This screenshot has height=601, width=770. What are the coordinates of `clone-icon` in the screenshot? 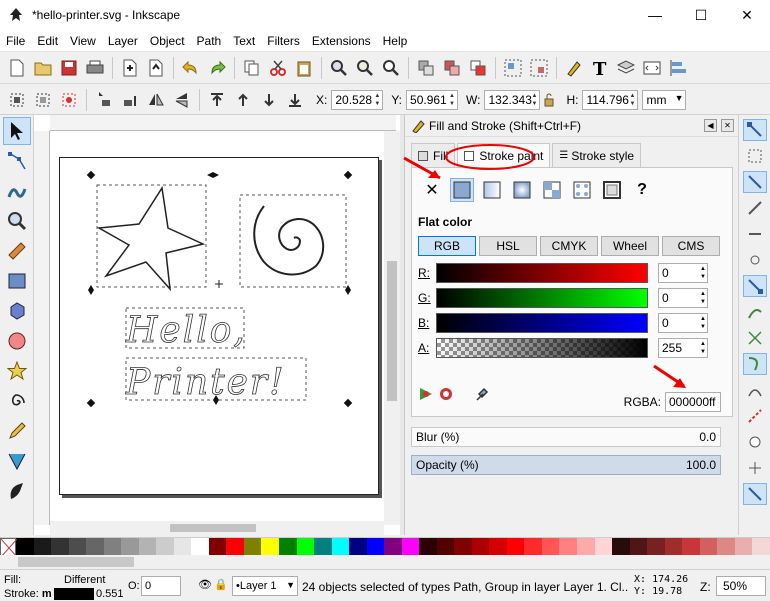 It's located at (452, 68).